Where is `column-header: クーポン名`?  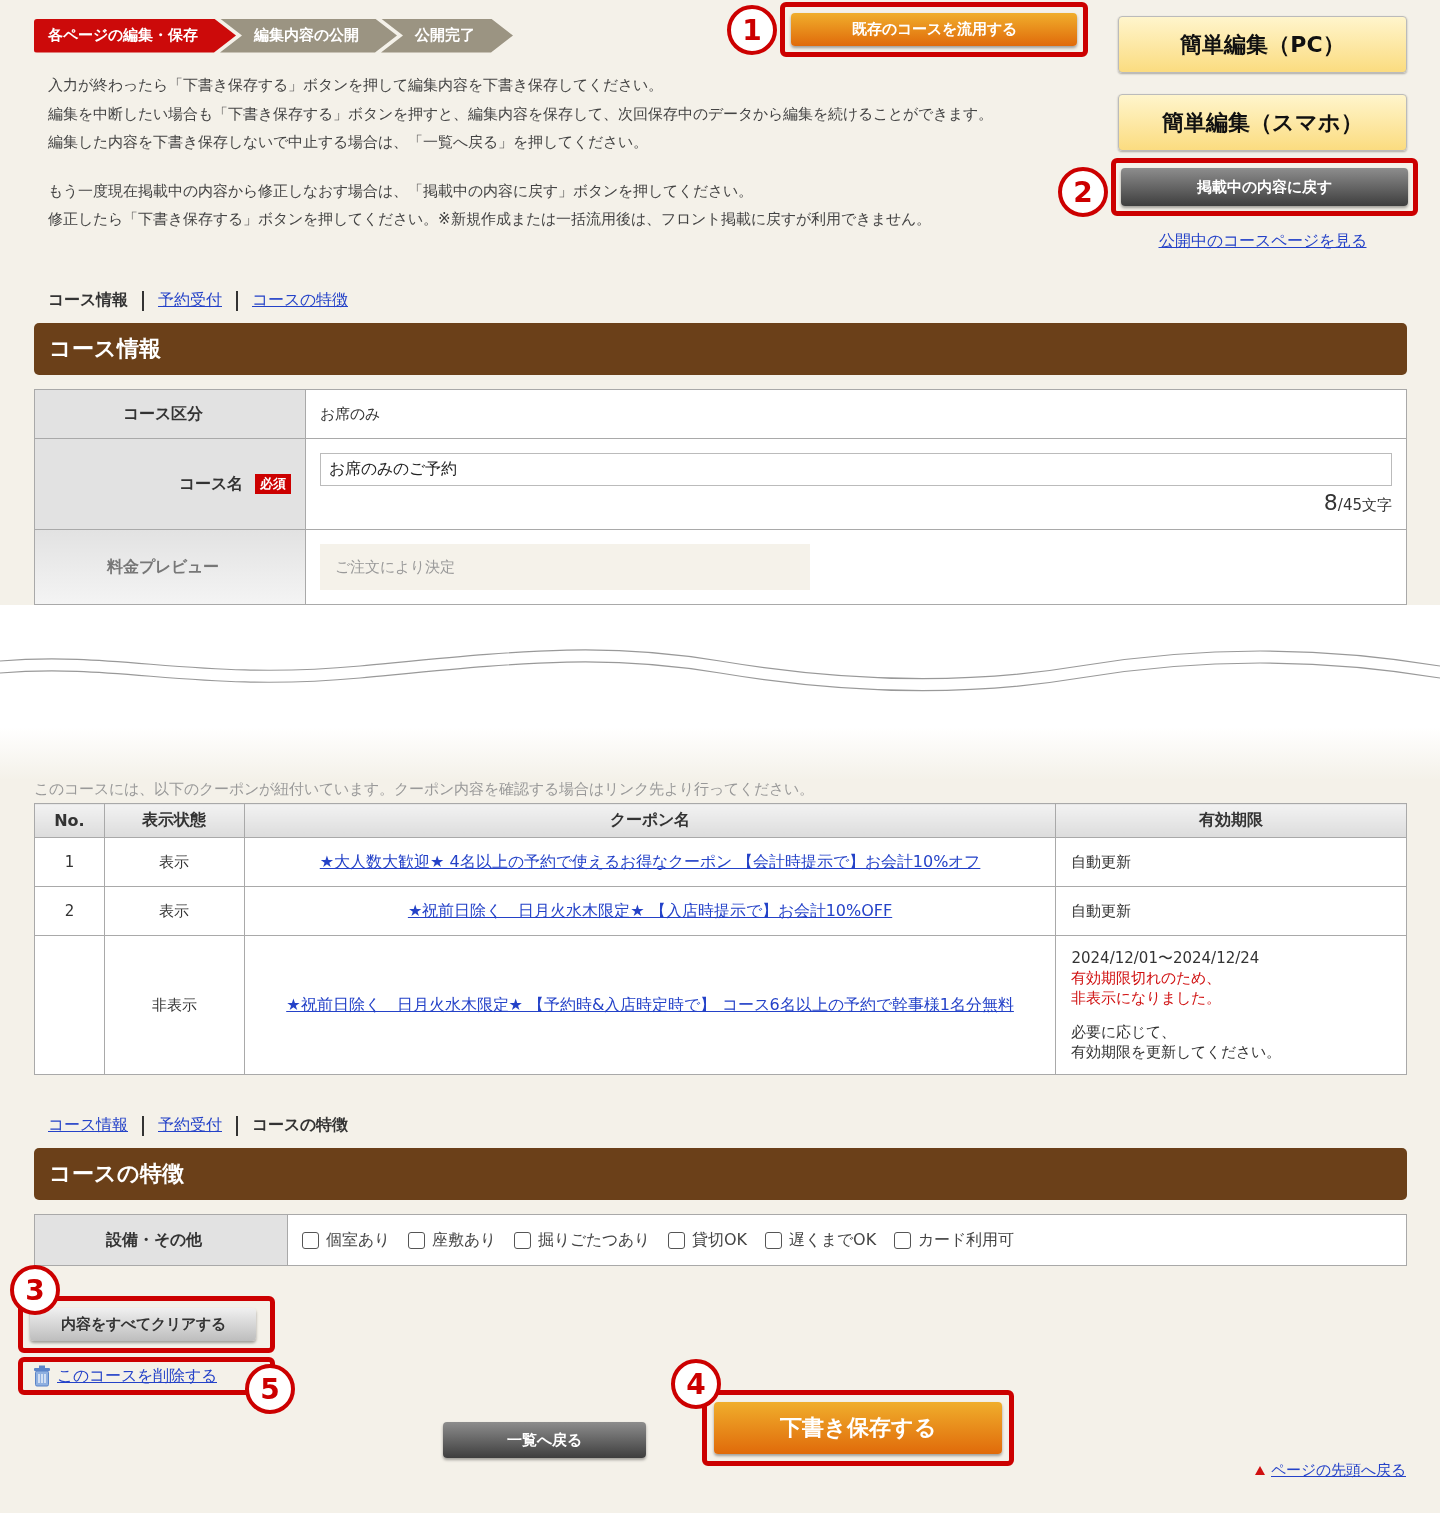
column-header: クーポン名 is located at coordinates (650, 820).